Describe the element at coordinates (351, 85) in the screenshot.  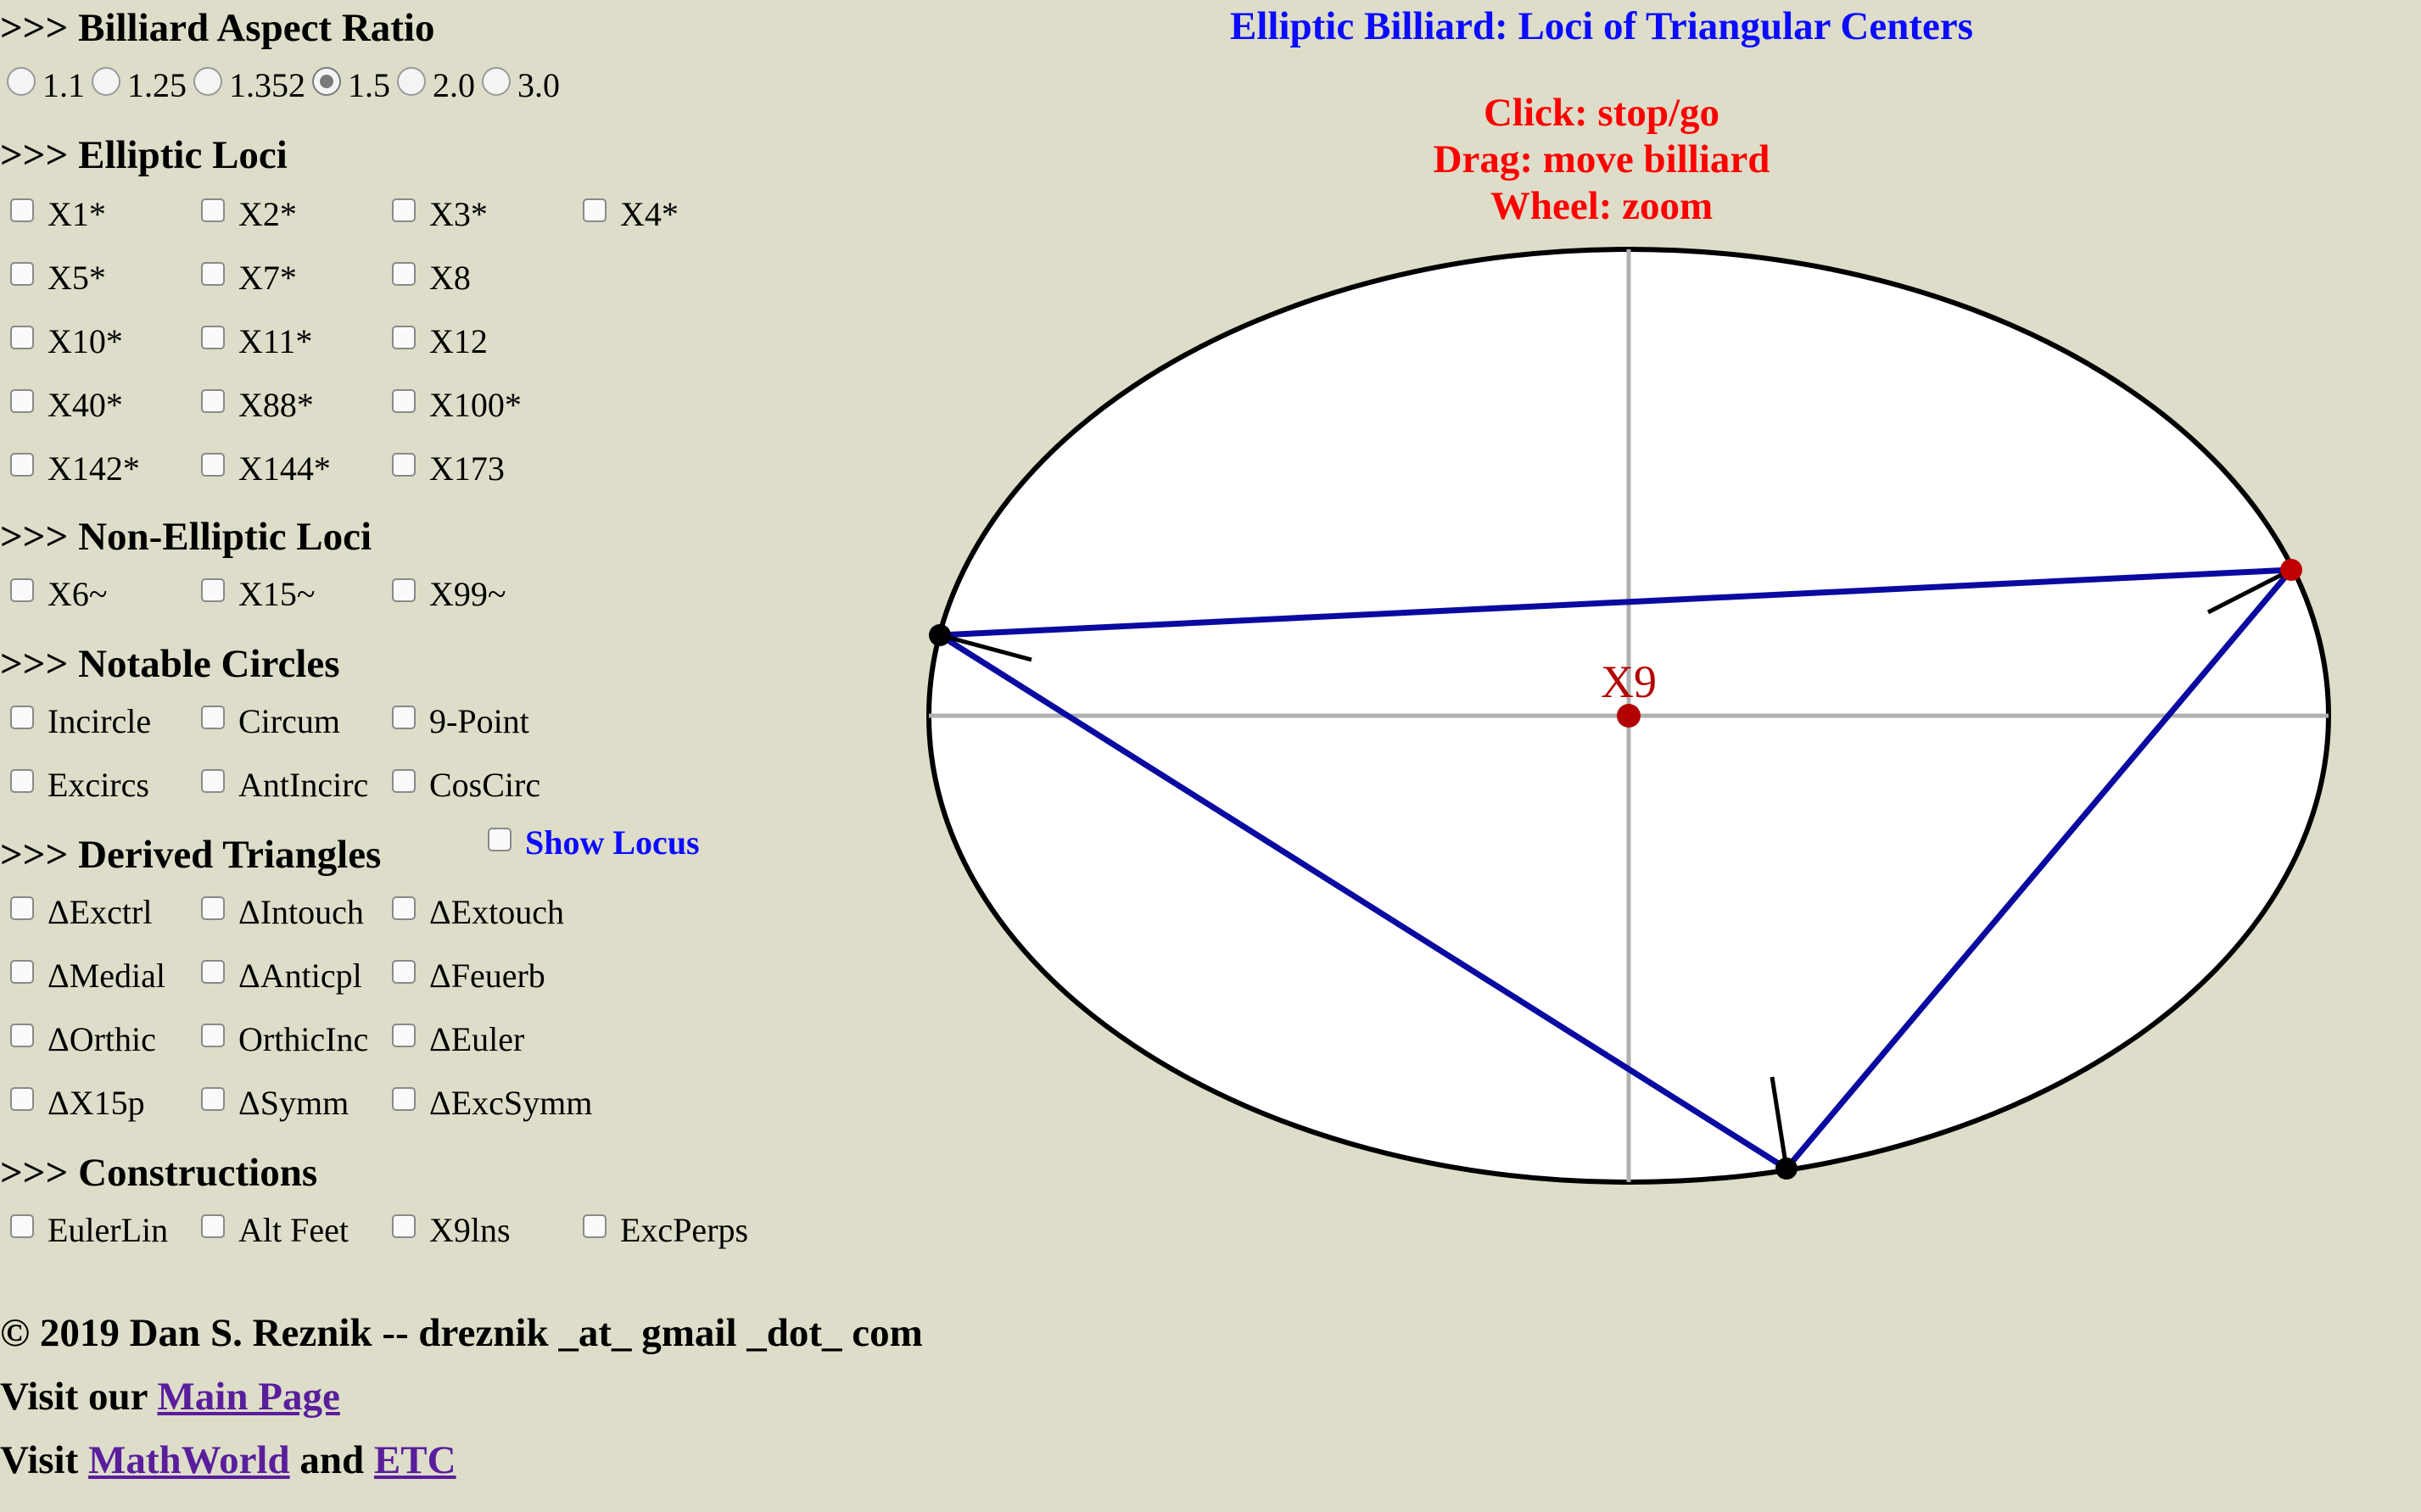
I see `aspect-radio-1-5: 1.5` at that location.